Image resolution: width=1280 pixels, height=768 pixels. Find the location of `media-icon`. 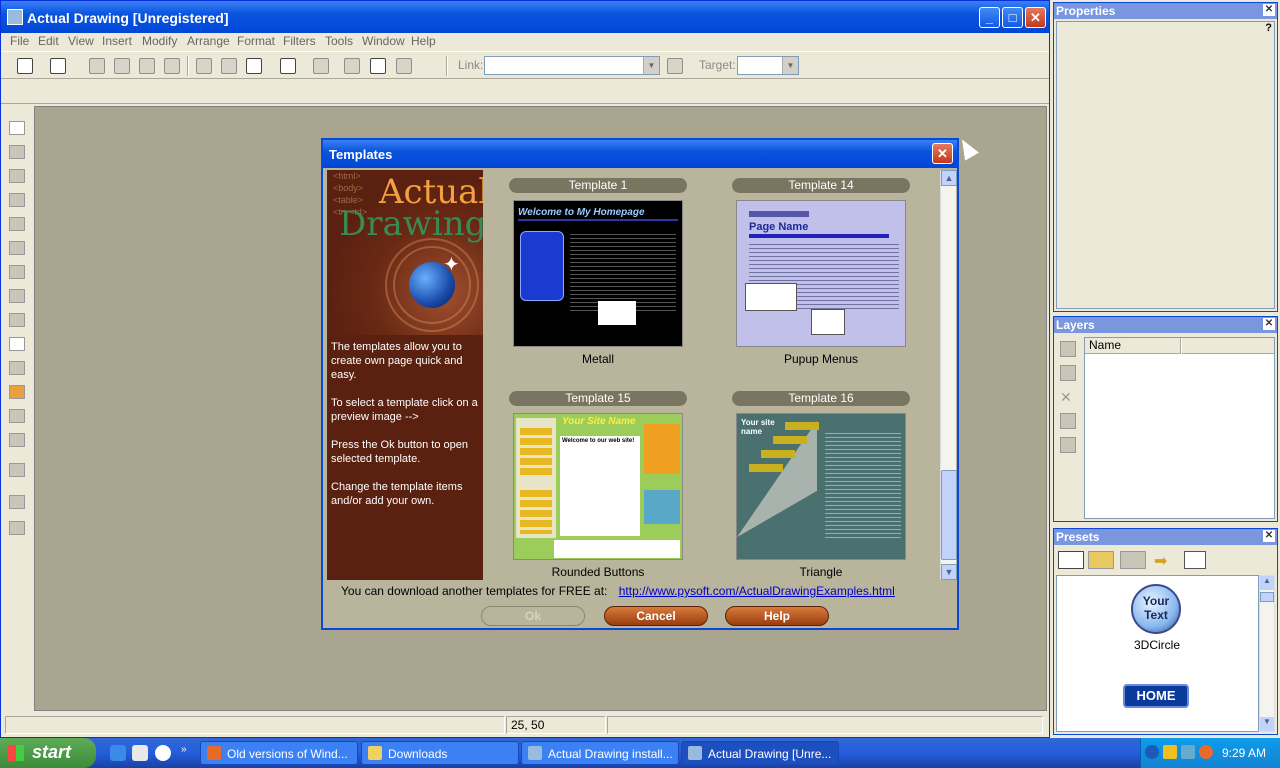

media-icon is located at coordinates (163, 753).